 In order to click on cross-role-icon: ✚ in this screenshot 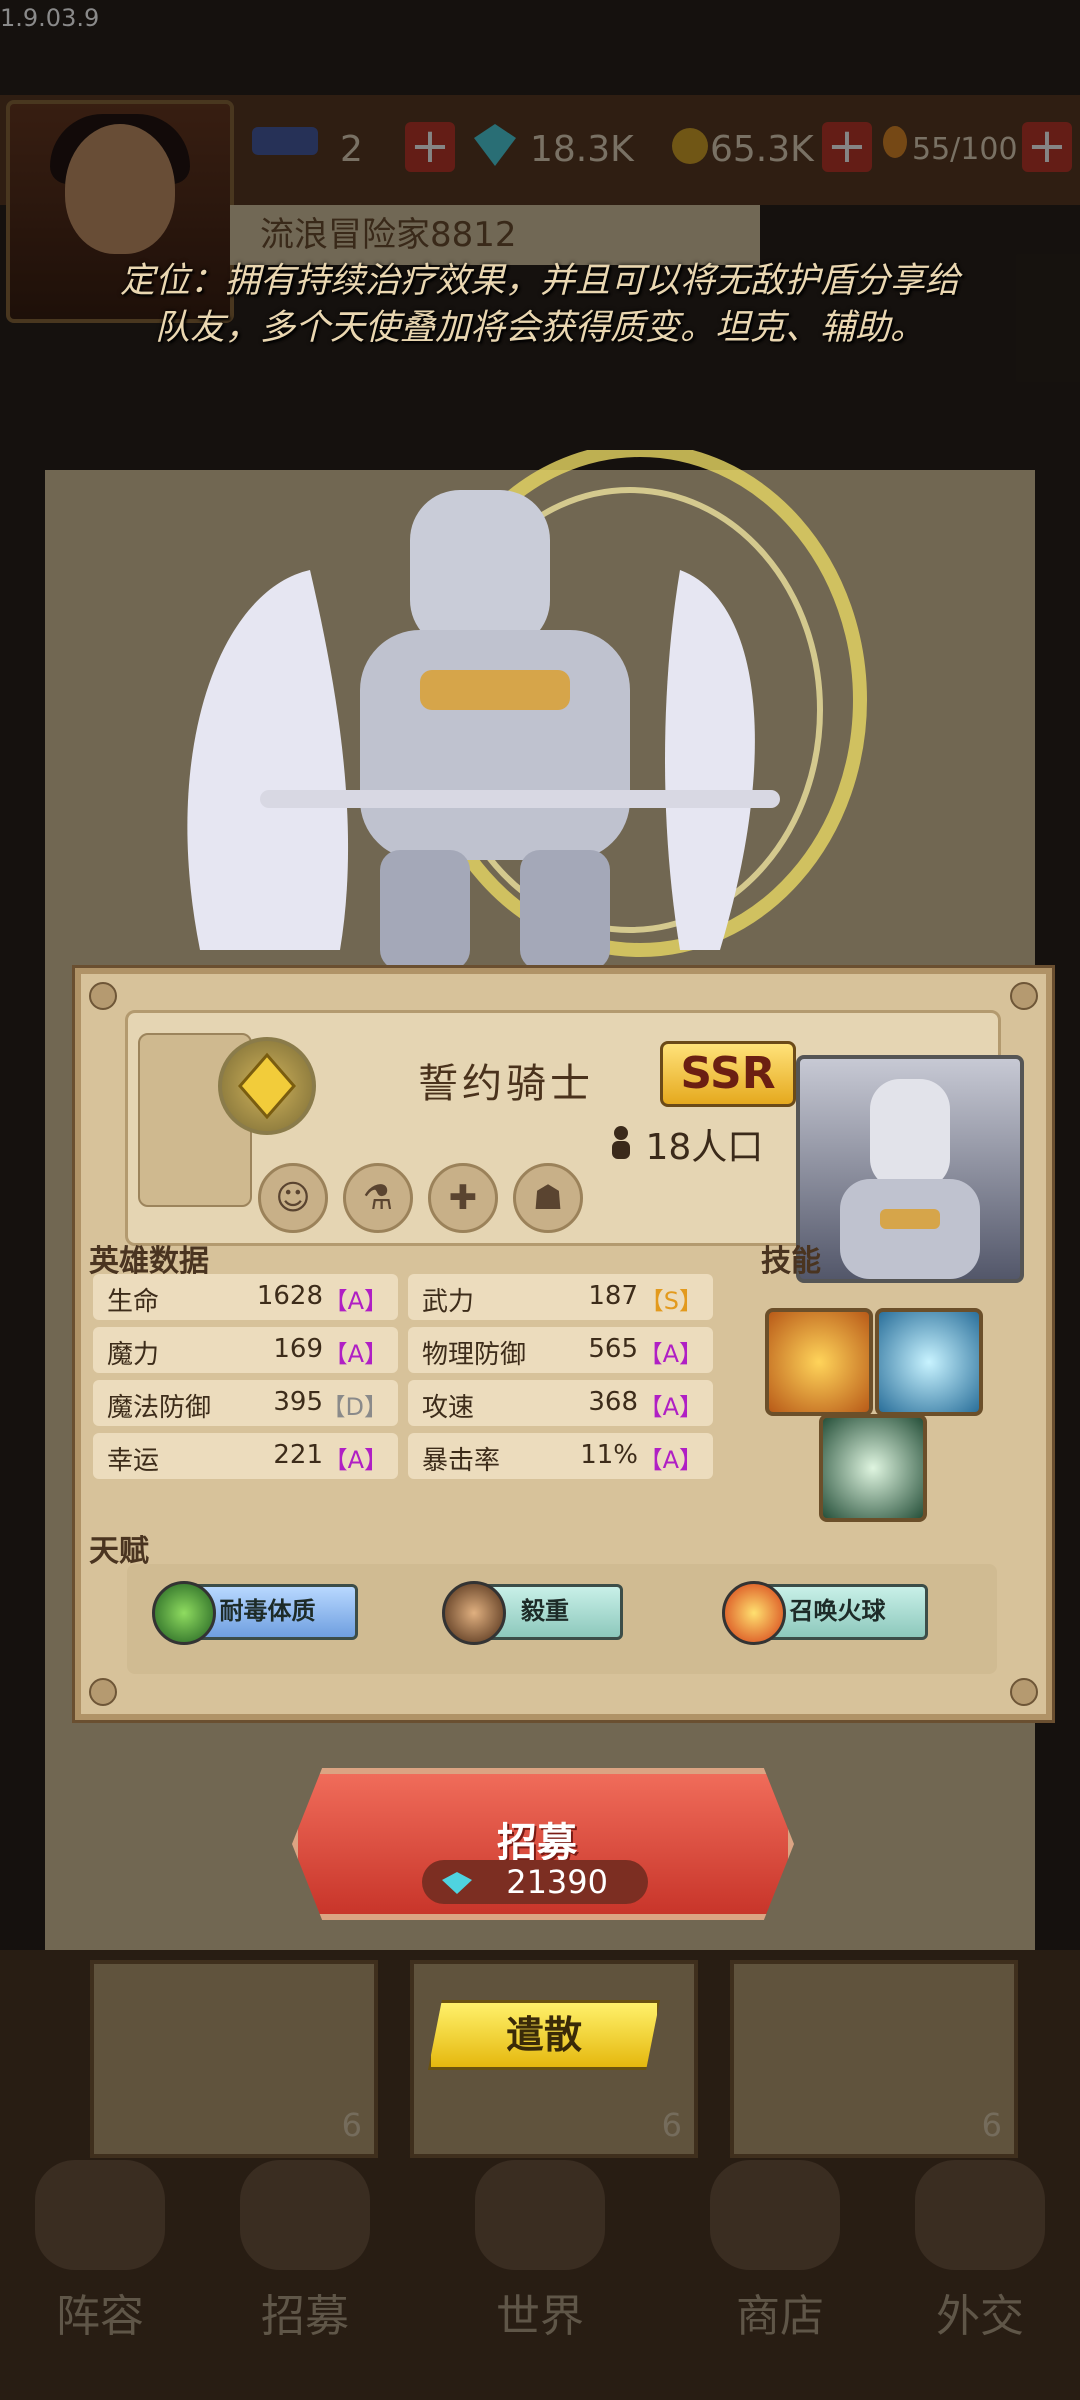, I will do `click(463, 1198)`.